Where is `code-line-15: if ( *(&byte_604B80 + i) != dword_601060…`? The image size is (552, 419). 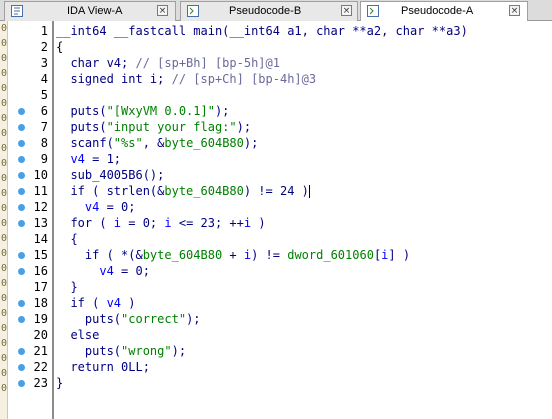
code-line-15: if ( *(&byte_604B80 + i) != dword_601060… is located at coordinates (233, 255).